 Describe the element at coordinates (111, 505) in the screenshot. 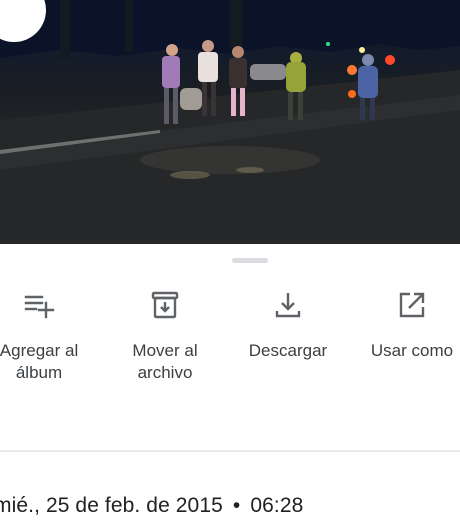

I see `photo-date: mié., 25 de feb. de 2015` at that location.